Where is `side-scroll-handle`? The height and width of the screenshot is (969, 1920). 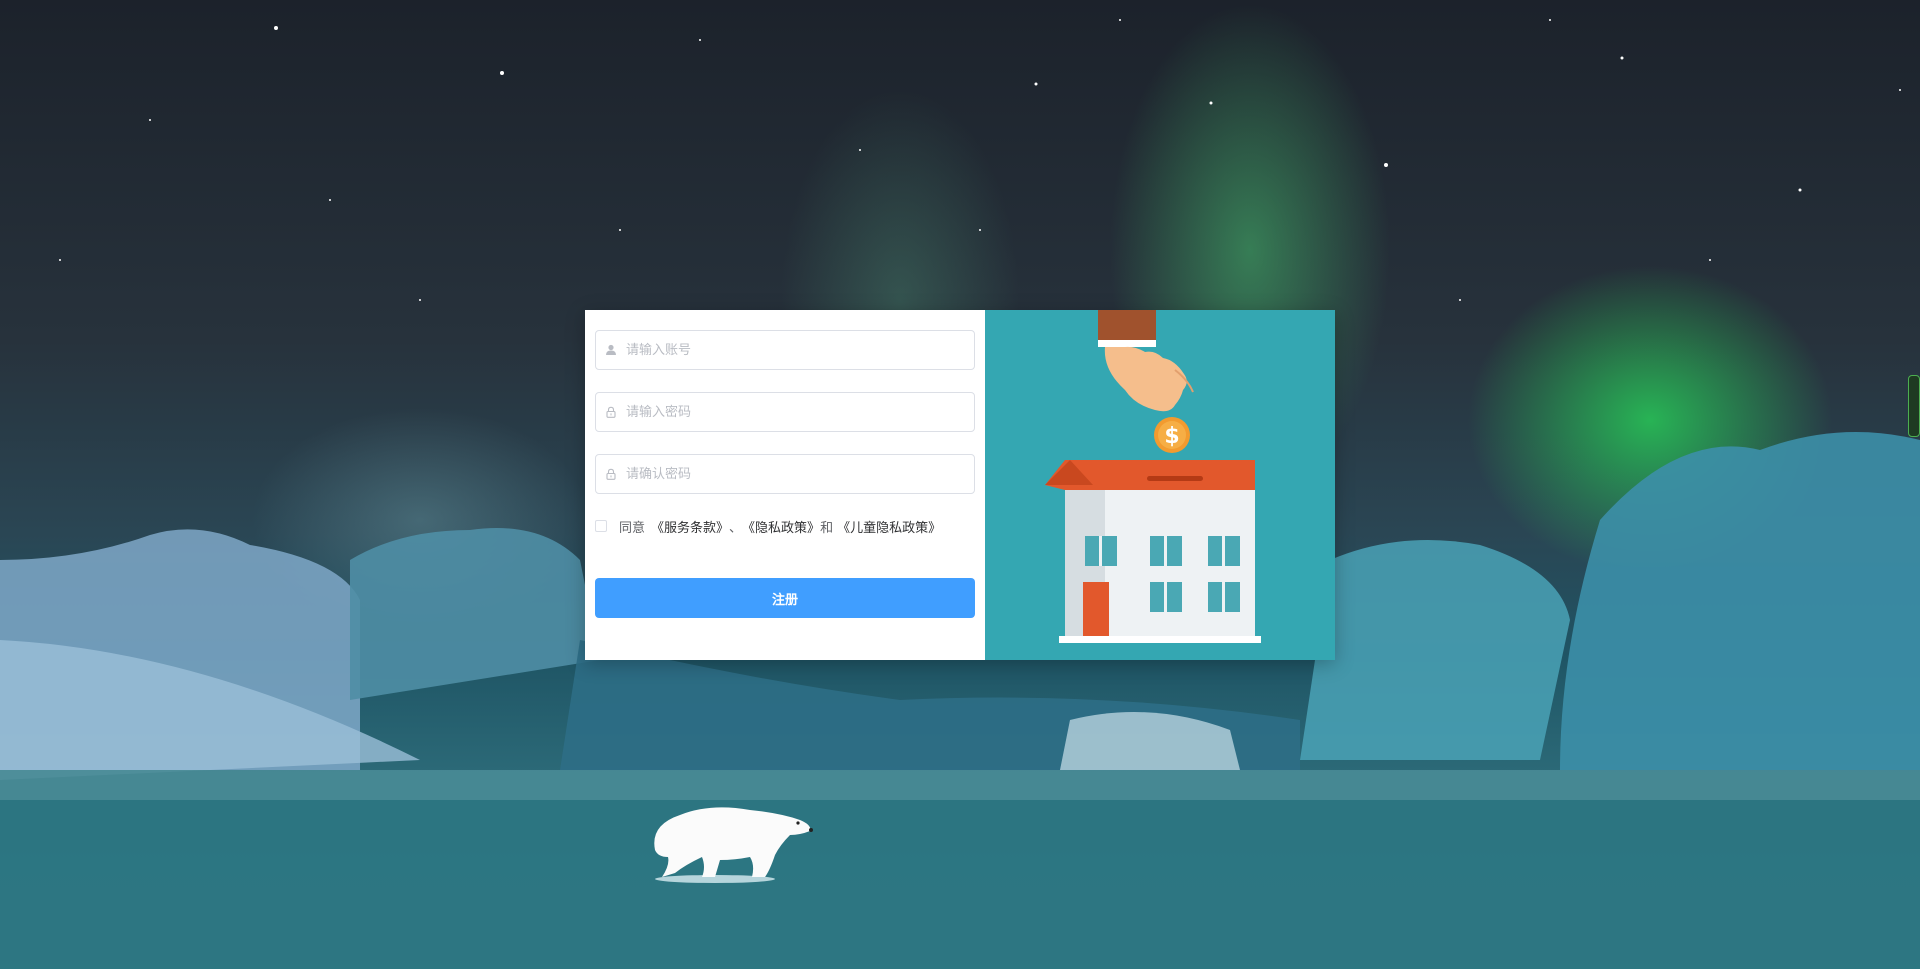 side-scroll-handle is located at coordinates (1914, 406).